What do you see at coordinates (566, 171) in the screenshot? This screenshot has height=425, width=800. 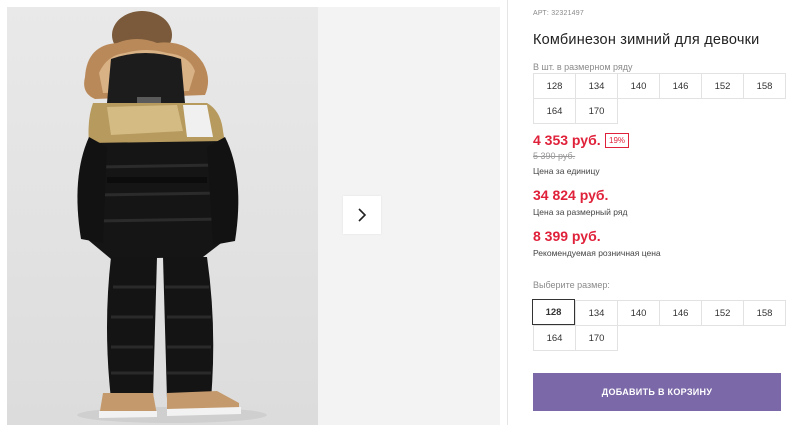 I see `unit-price-caption: Цена за единицу` at bounding box center [566, 171].